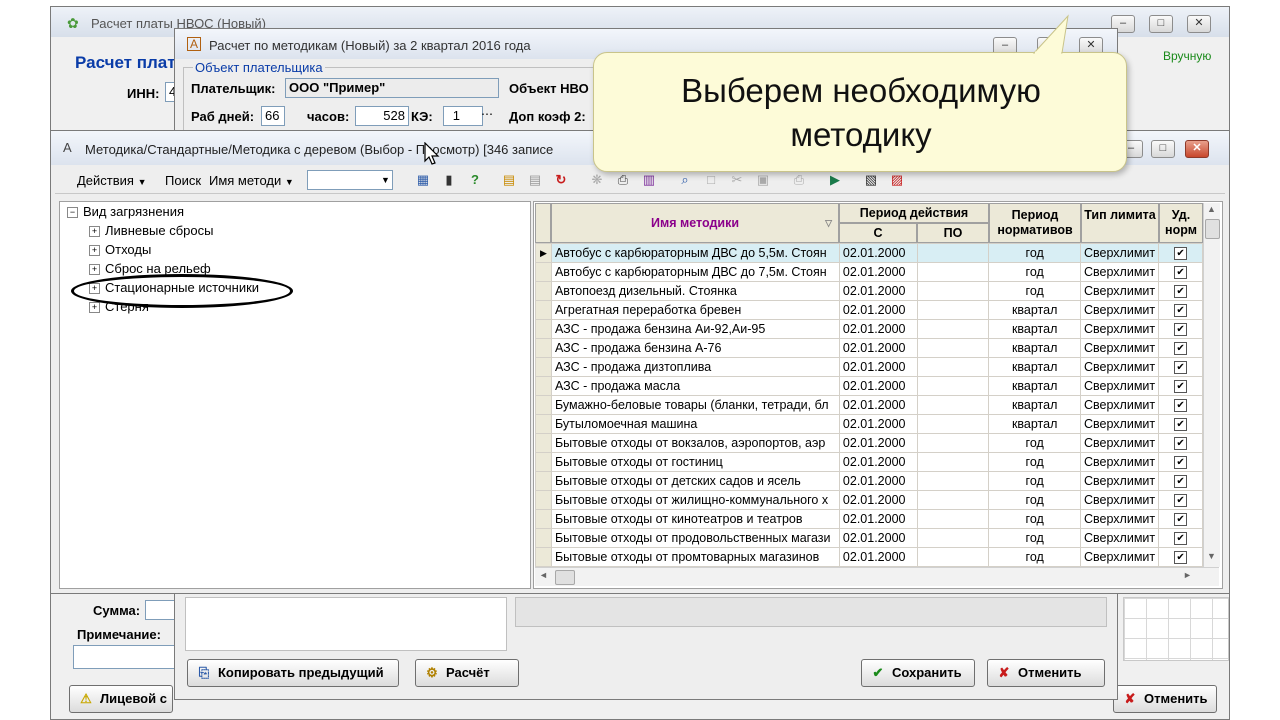  I want to click on gear-icon: ⚙, so click(432, 672).